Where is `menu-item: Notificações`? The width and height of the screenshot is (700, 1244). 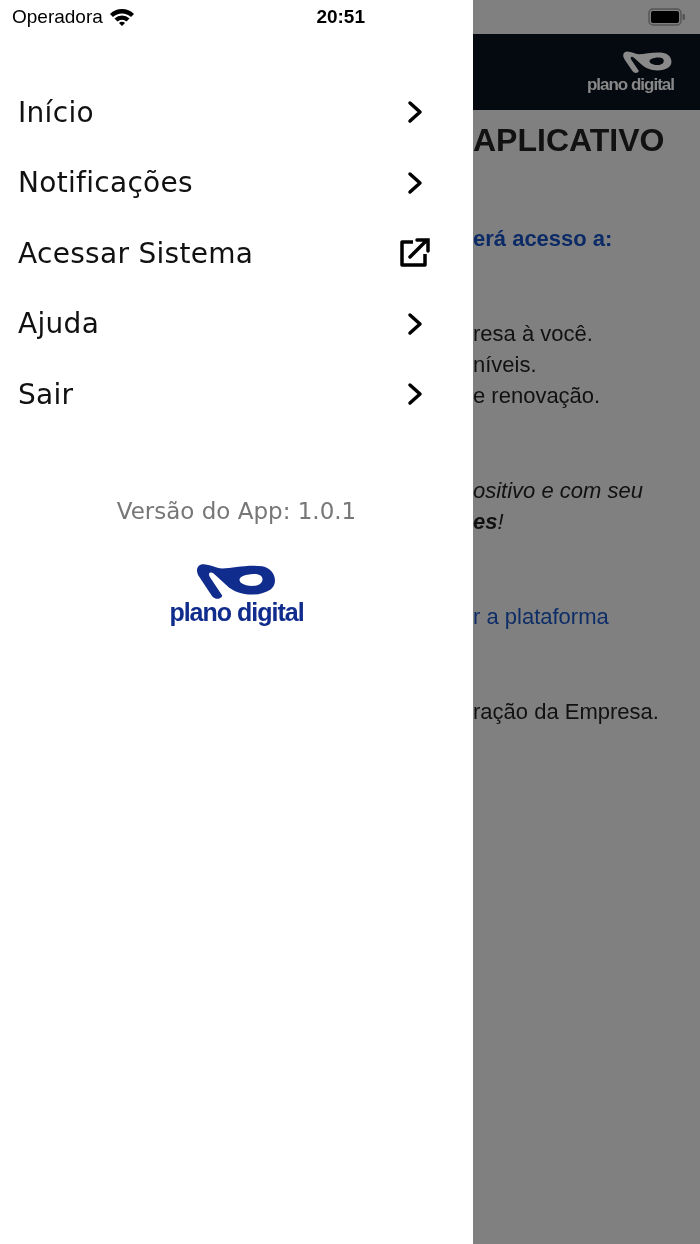 menu-item: Notificações is located at coordinates (236, 182).